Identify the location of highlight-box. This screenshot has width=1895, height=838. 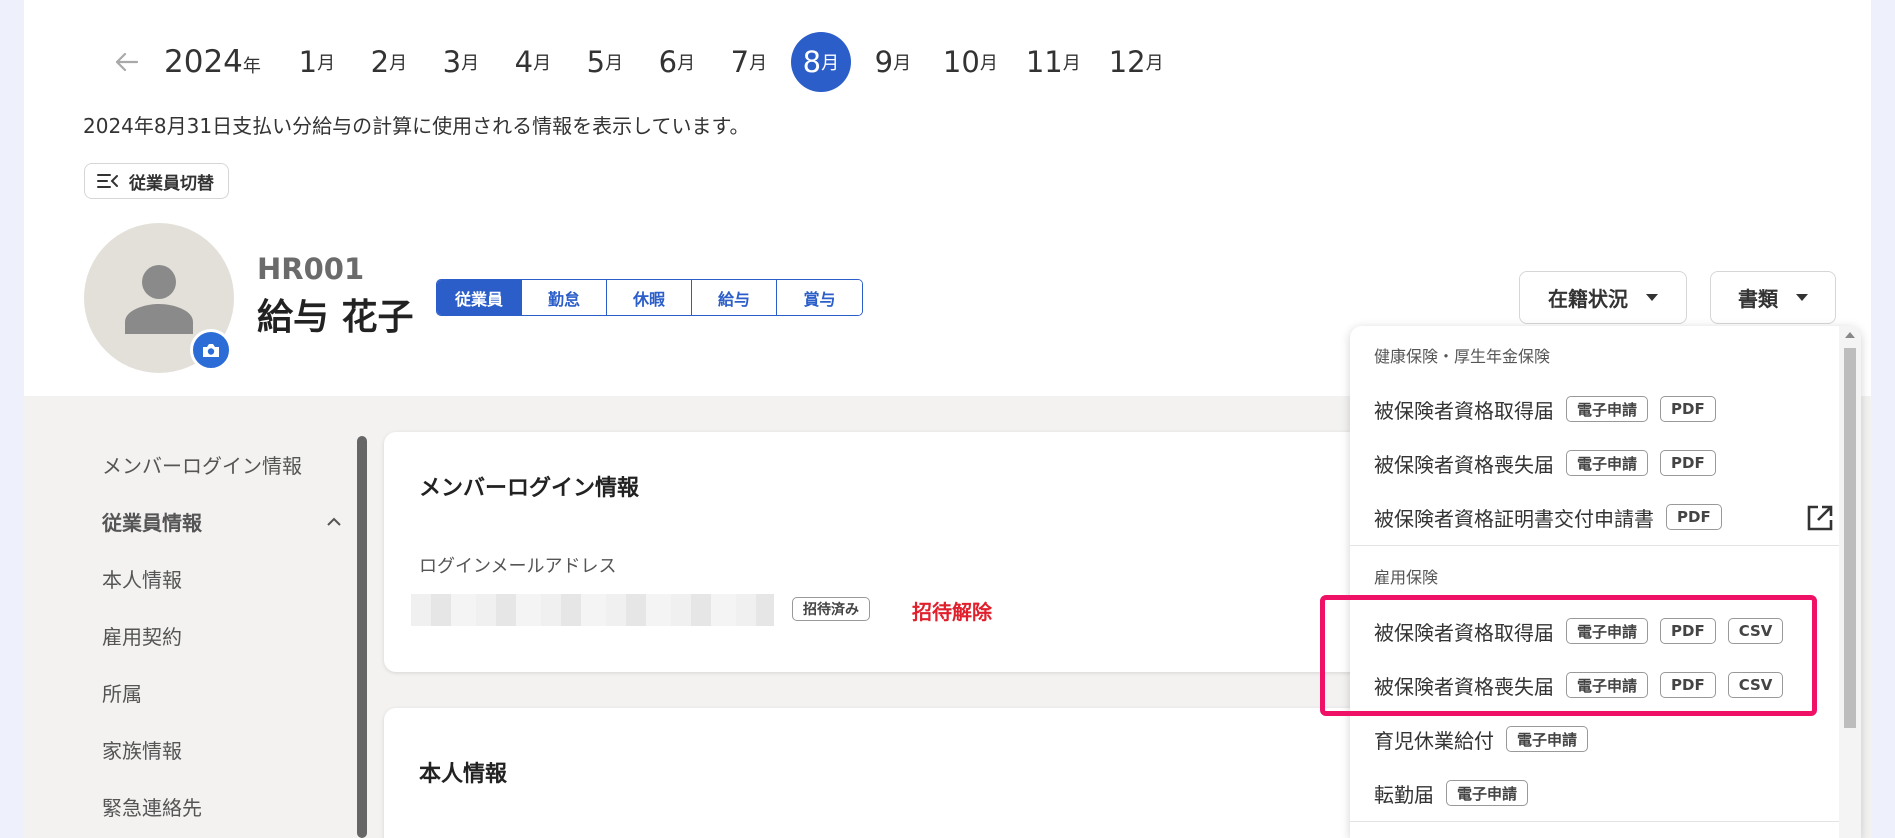
(1568, 655).